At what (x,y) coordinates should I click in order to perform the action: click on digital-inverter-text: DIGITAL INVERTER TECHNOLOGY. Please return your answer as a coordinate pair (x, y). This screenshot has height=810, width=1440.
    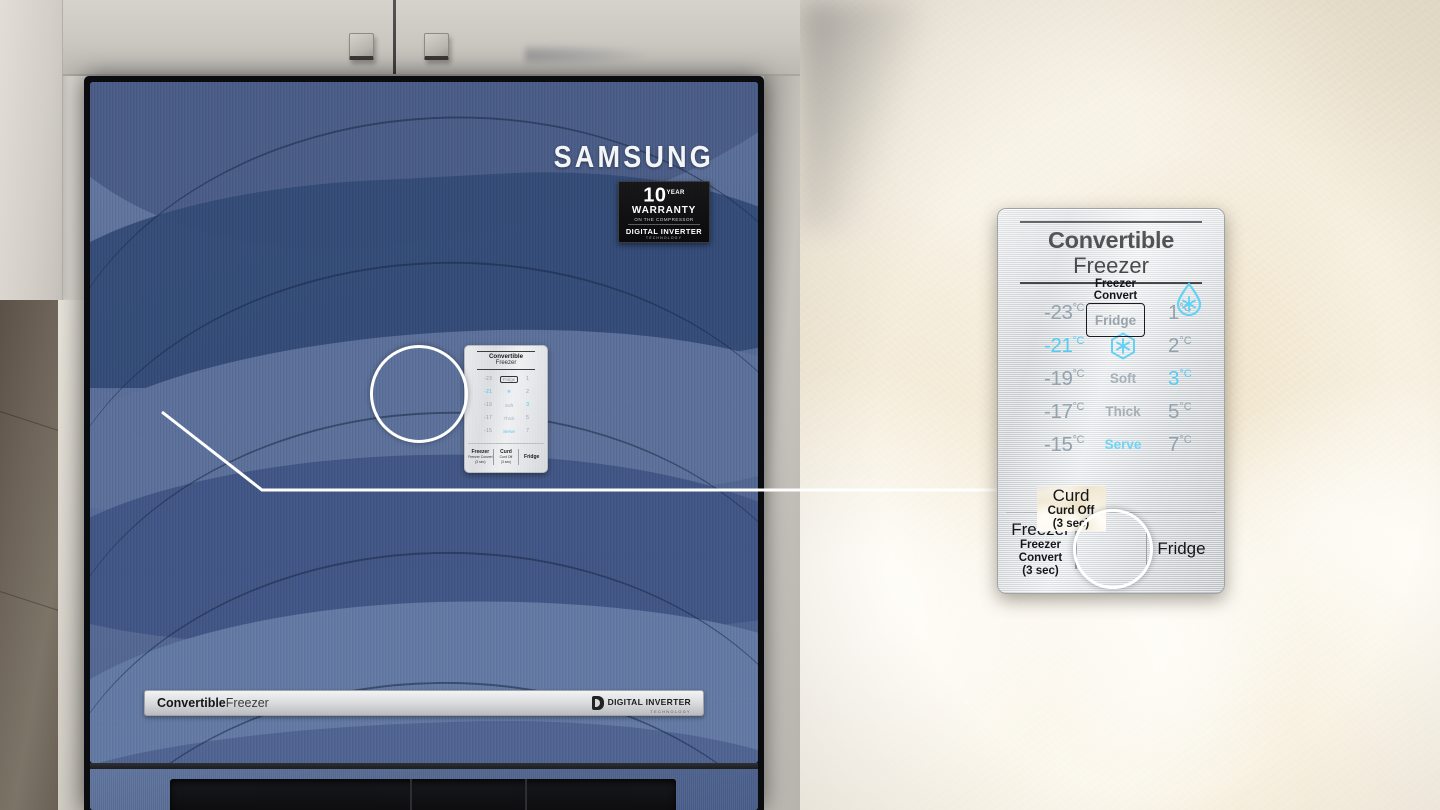
    Looking at the image, I should click on (649, 703).